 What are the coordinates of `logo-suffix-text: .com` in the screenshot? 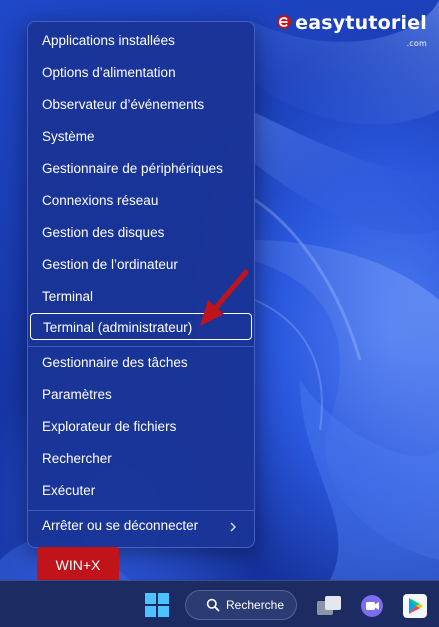 It's located at (416, 43).